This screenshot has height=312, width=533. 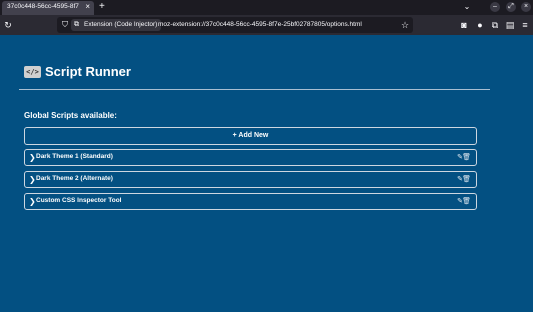 I want to click on script-name: Dark Theme 1 (Standard), so click(x=74, y=156).